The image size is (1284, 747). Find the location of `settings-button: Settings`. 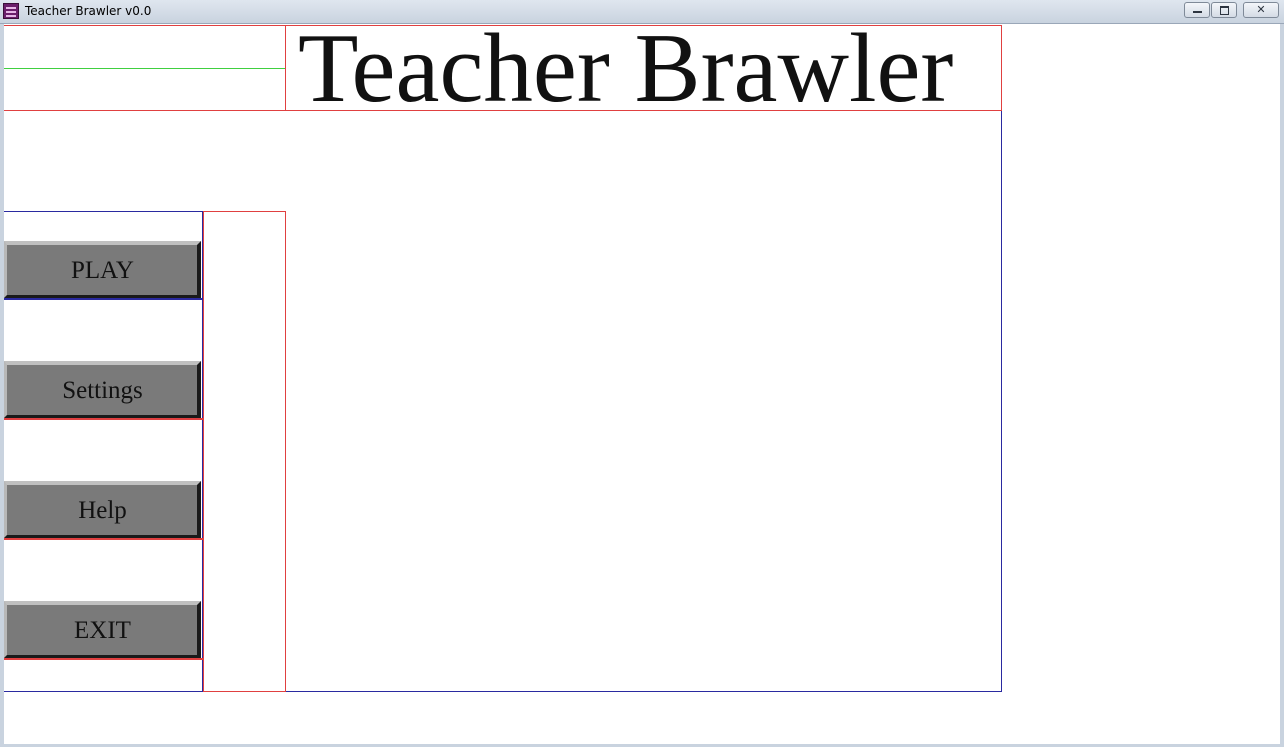

settings-button: Settings is located at coordinates (103, 391).